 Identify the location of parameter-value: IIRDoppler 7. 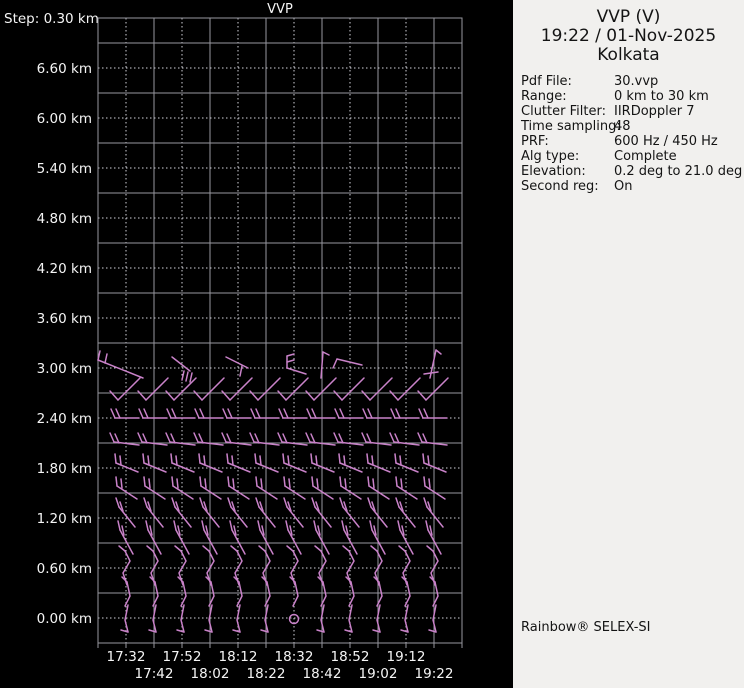
(654, 111).